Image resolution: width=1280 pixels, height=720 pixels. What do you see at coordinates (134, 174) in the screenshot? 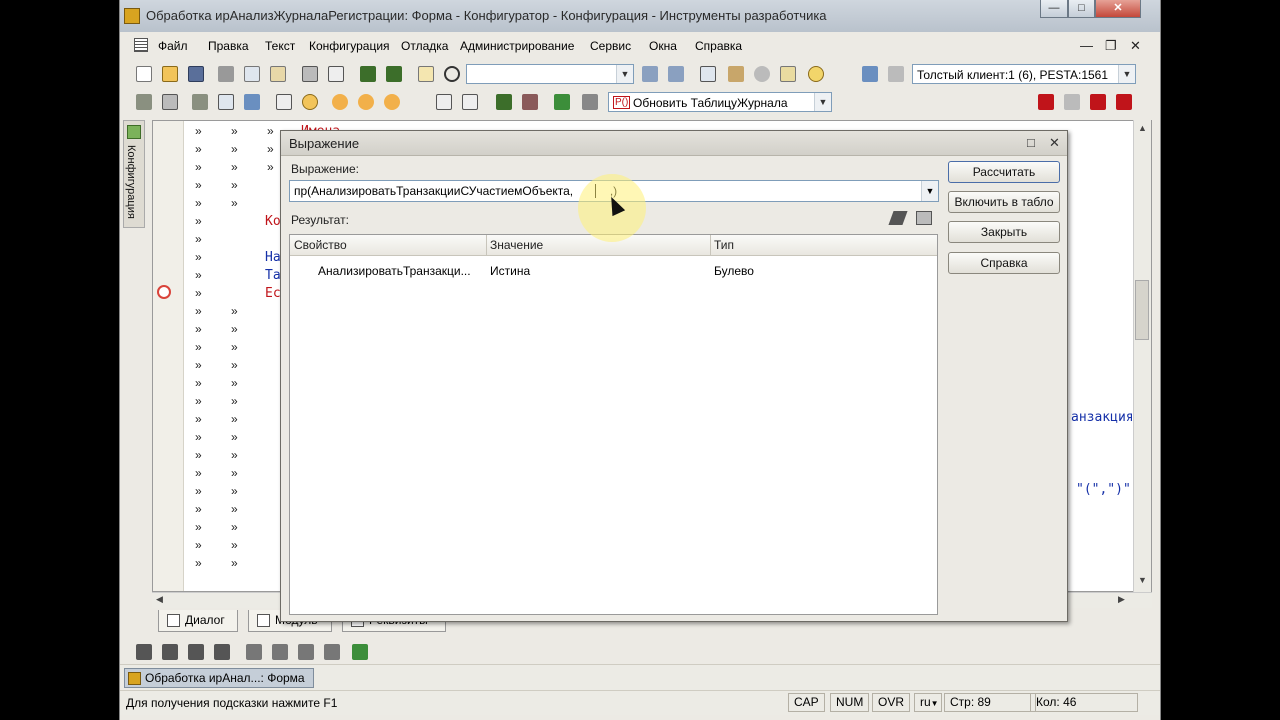
I see `configuration-panel-tab: Конфигурация` at bounding box center [134, 174].